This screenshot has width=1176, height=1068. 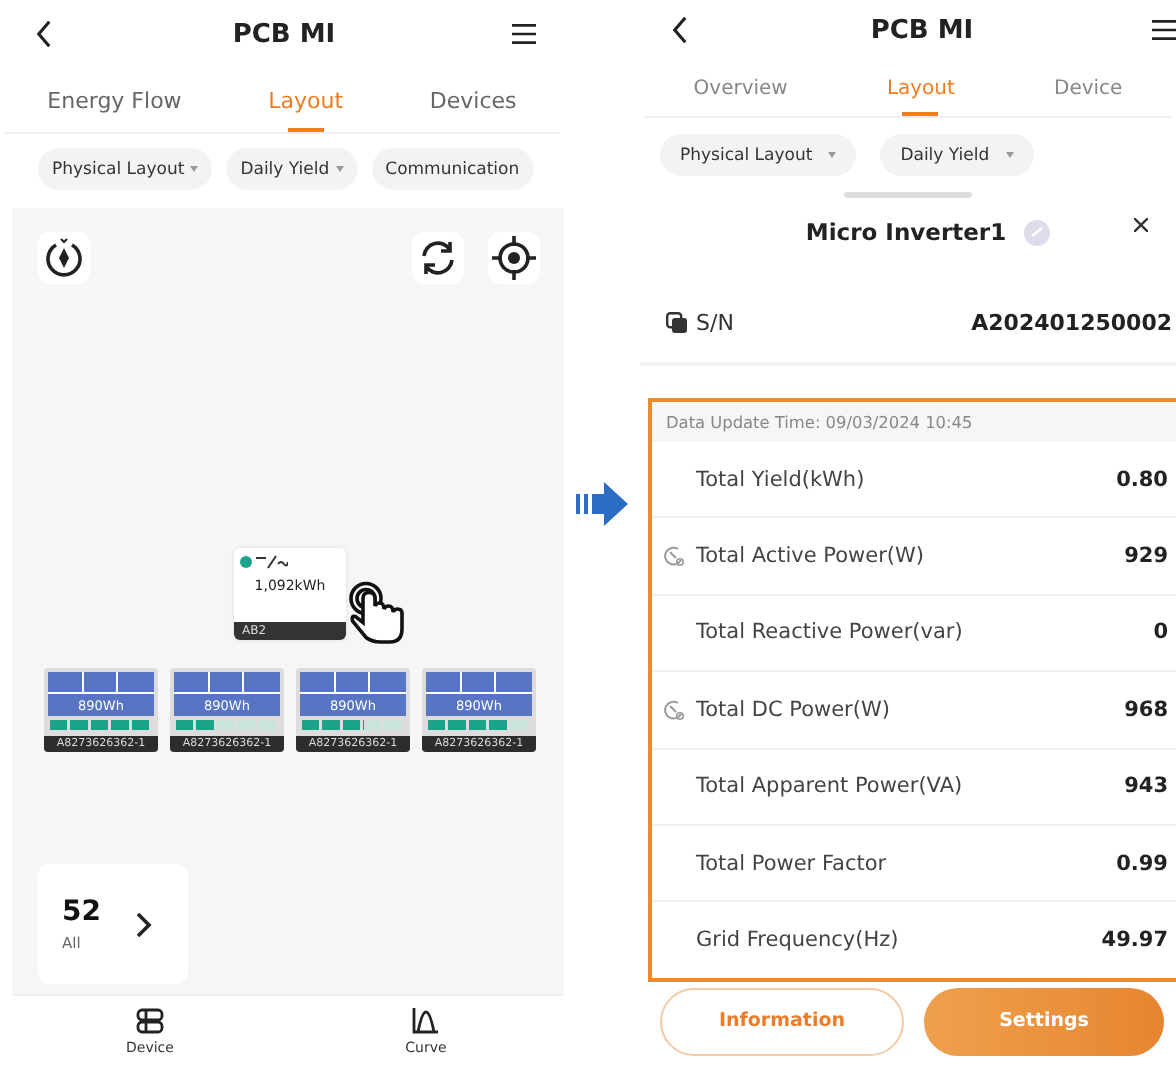 I want to click on drag-handle, so click(x=908, y=195).